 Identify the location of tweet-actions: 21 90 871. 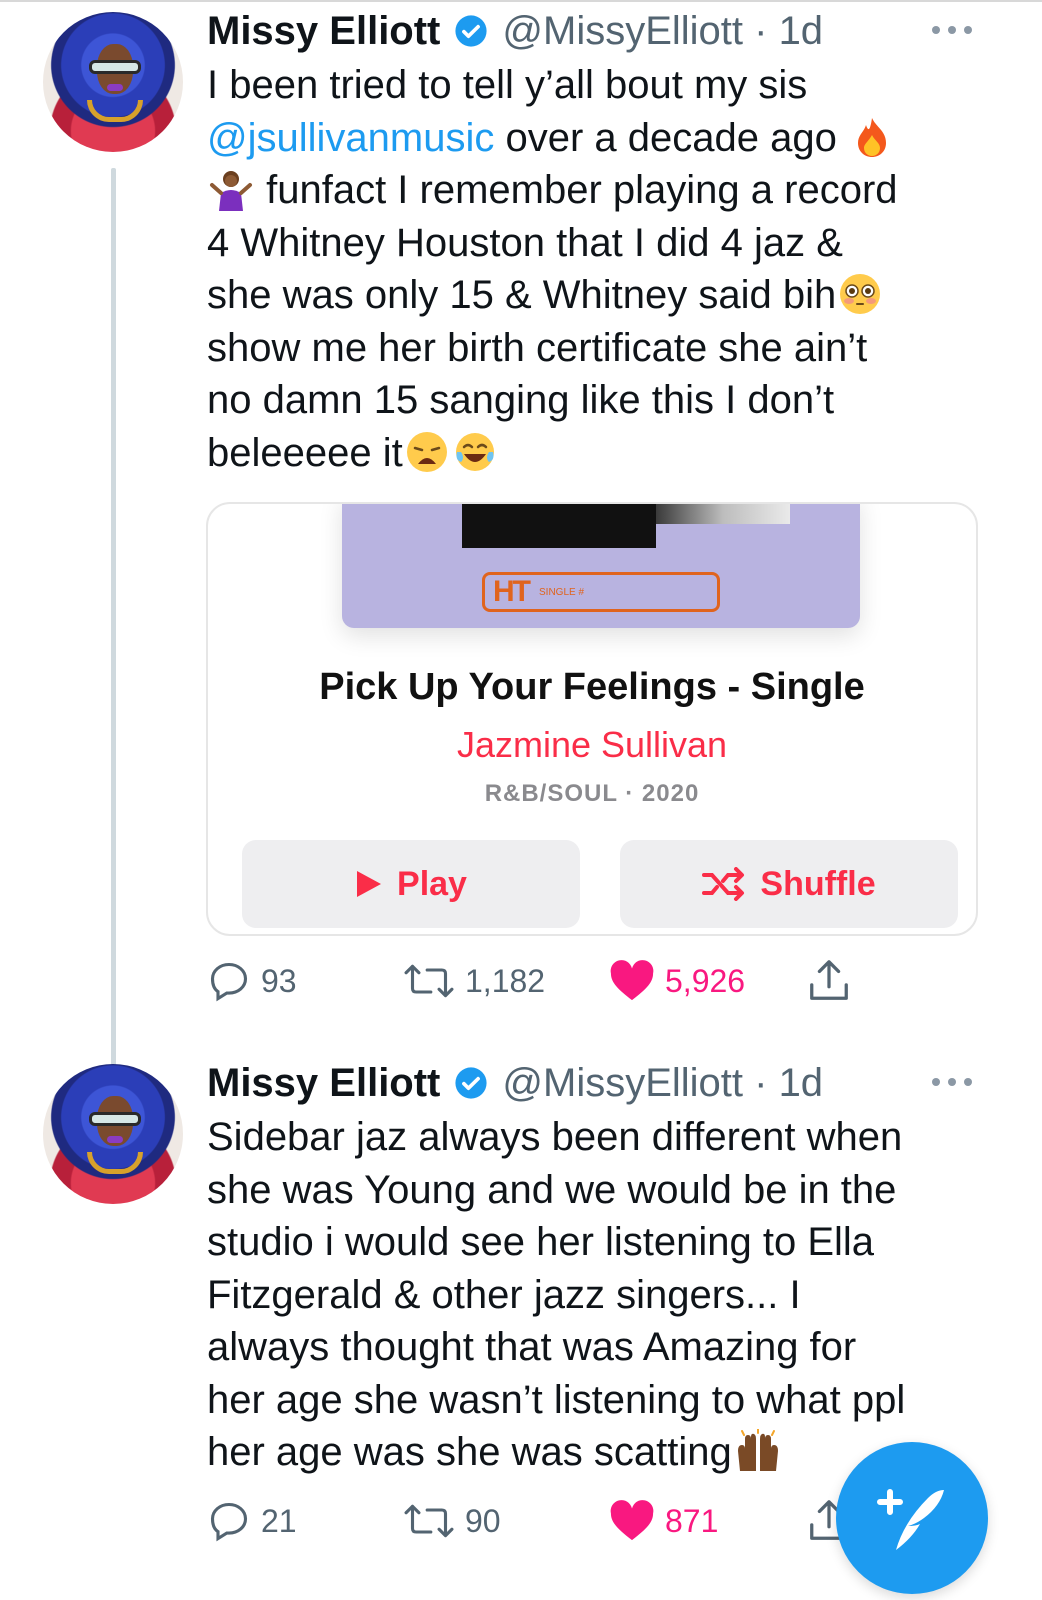
(557, 1521).